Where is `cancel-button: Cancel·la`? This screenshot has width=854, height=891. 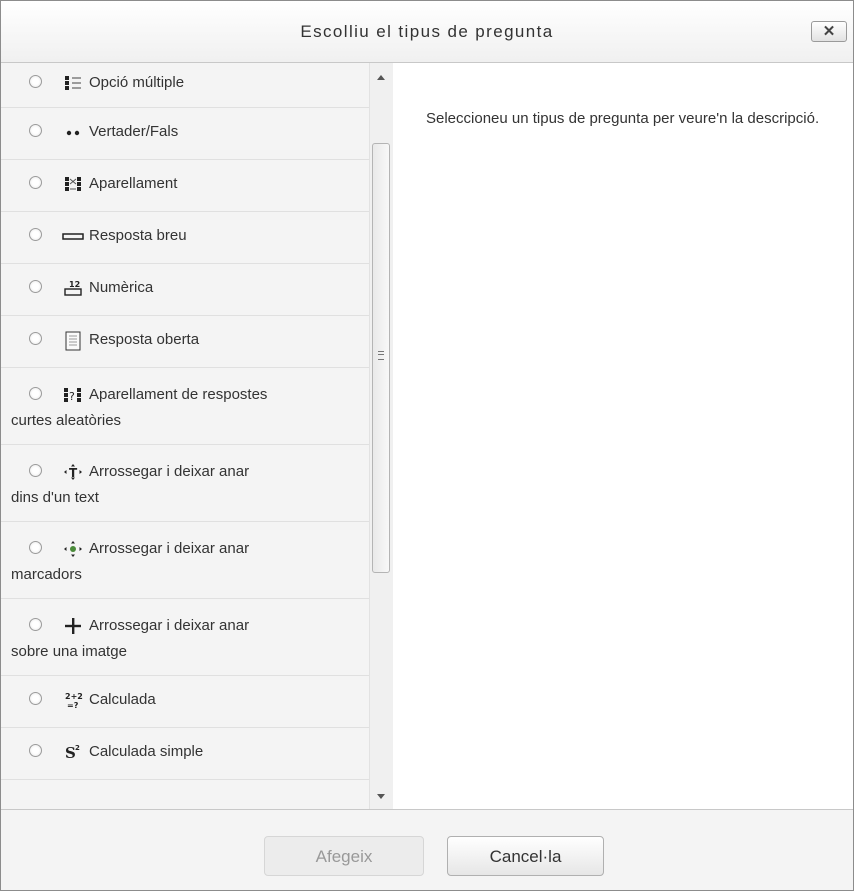 cancel-button: Cancel·la is located at coordinates (525, 856).